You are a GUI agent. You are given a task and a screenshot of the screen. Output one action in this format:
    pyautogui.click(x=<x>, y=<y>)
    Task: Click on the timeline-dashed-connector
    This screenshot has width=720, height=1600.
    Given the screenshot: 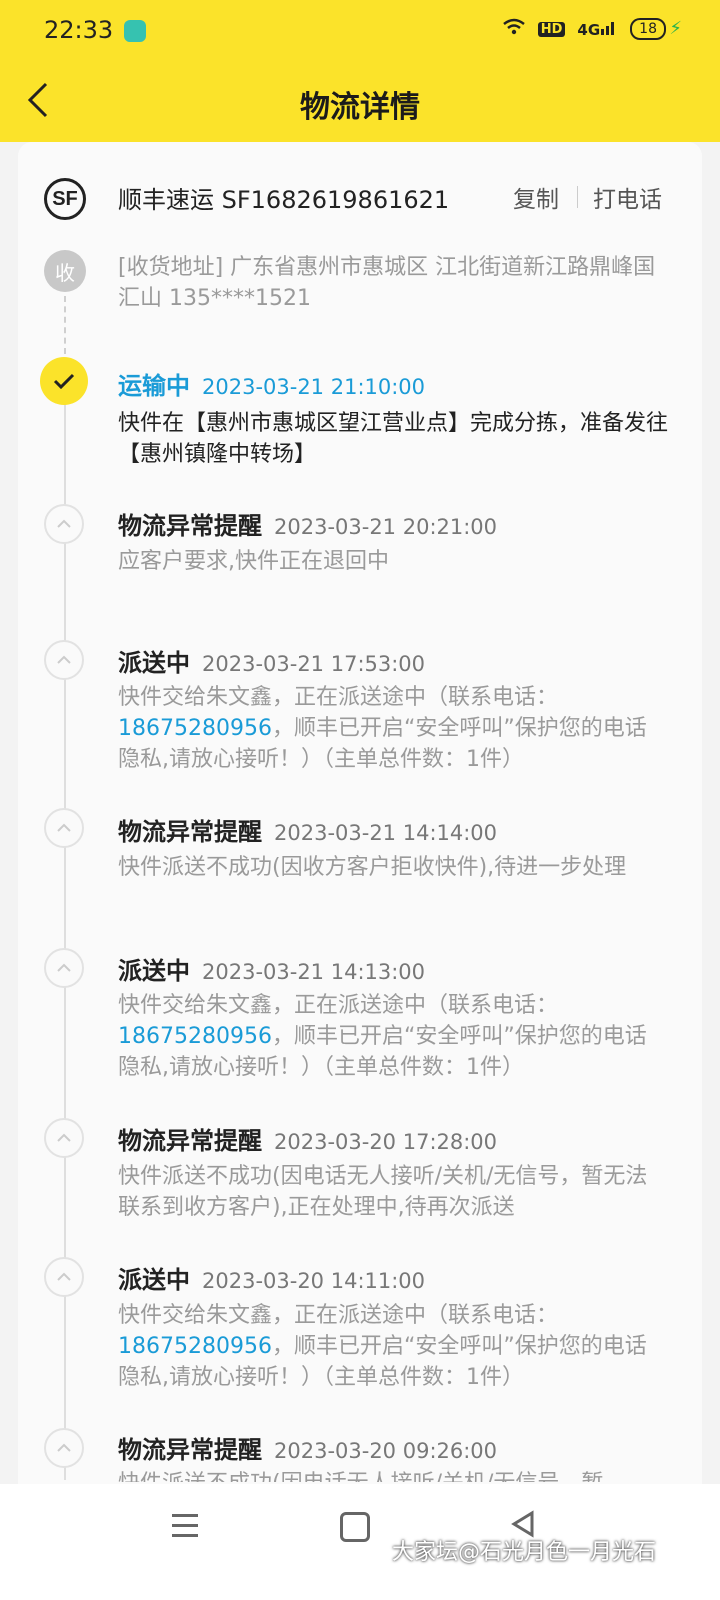 What is the action you would take?
    pyautogui.click(x=65, y=325)
    